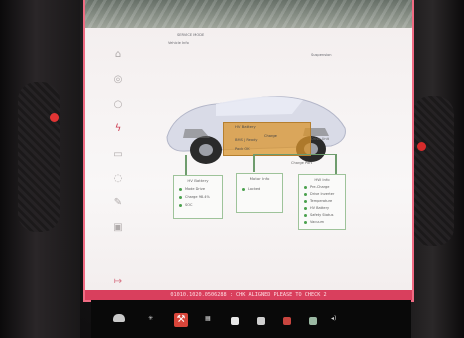 The image size is (464, 338). I want to click on left-panel-row-3: SOC, so click(185, 205).